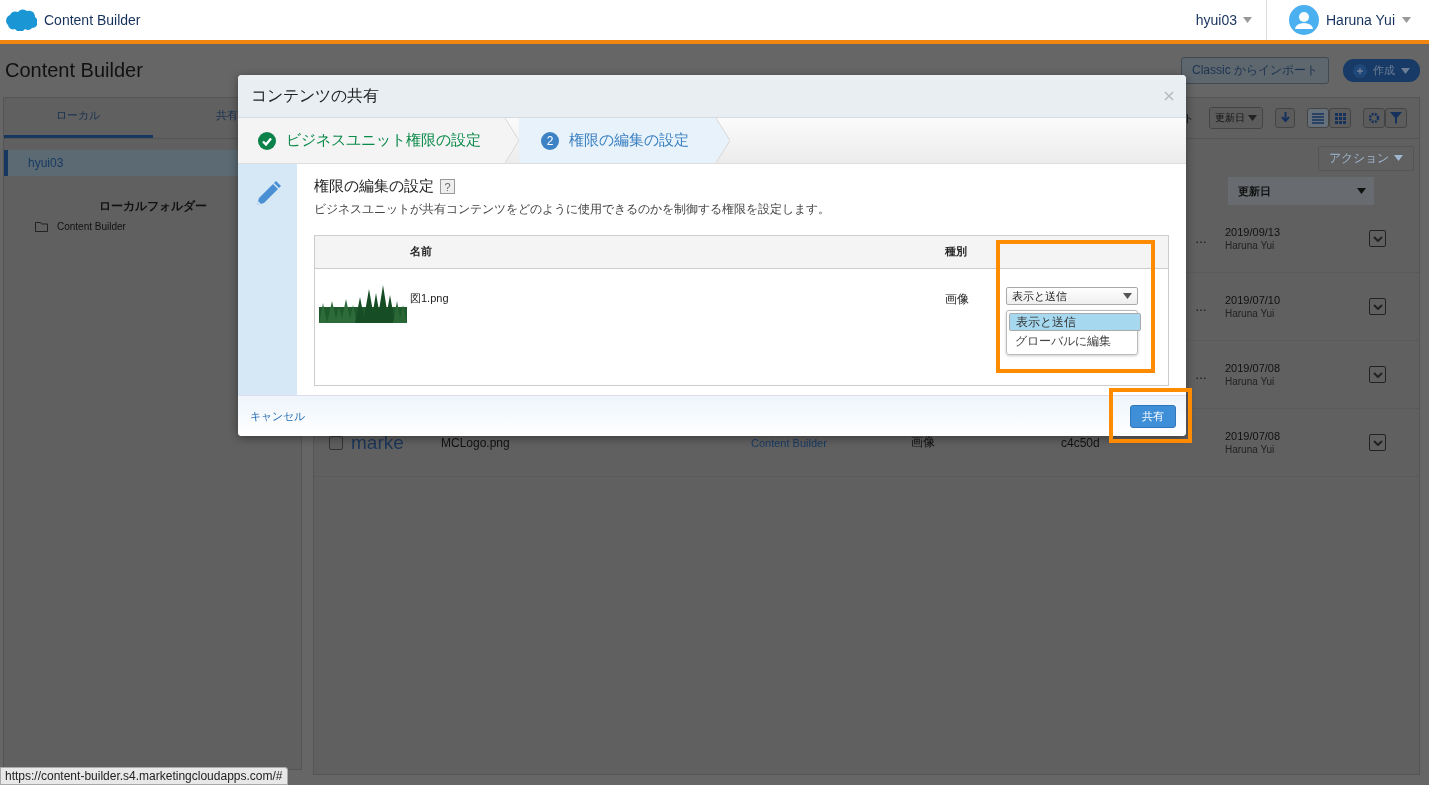  Describe the element at coordinates (1153, 416) in the screenshot. I see `share-button: 共有` at that location.